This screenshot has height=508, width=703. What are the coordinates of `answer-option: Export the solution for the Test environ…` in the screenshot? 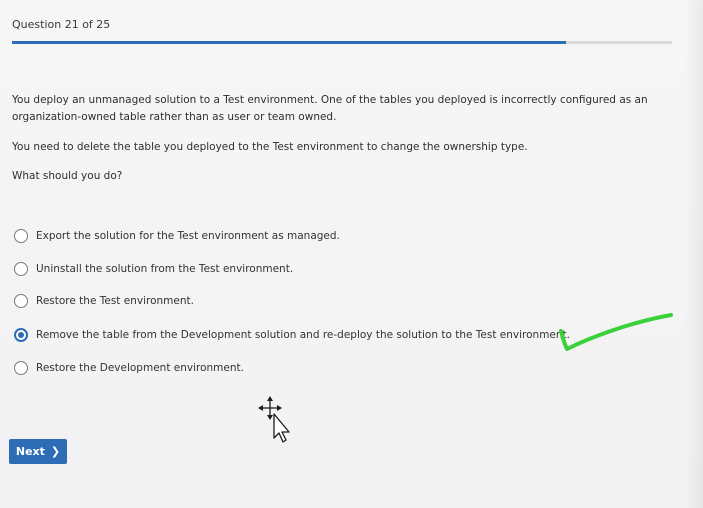 It's located at (177, 236).